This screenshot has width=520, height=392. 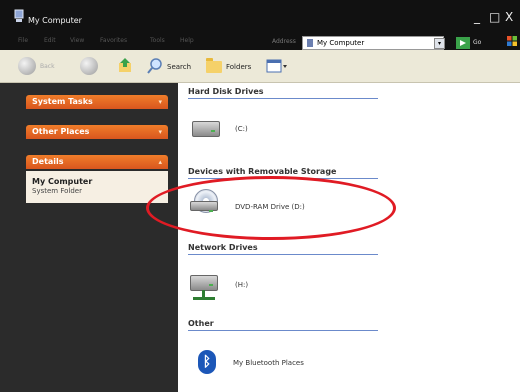 I want to click on window-title: My Computer, so click(x=55, y=20).